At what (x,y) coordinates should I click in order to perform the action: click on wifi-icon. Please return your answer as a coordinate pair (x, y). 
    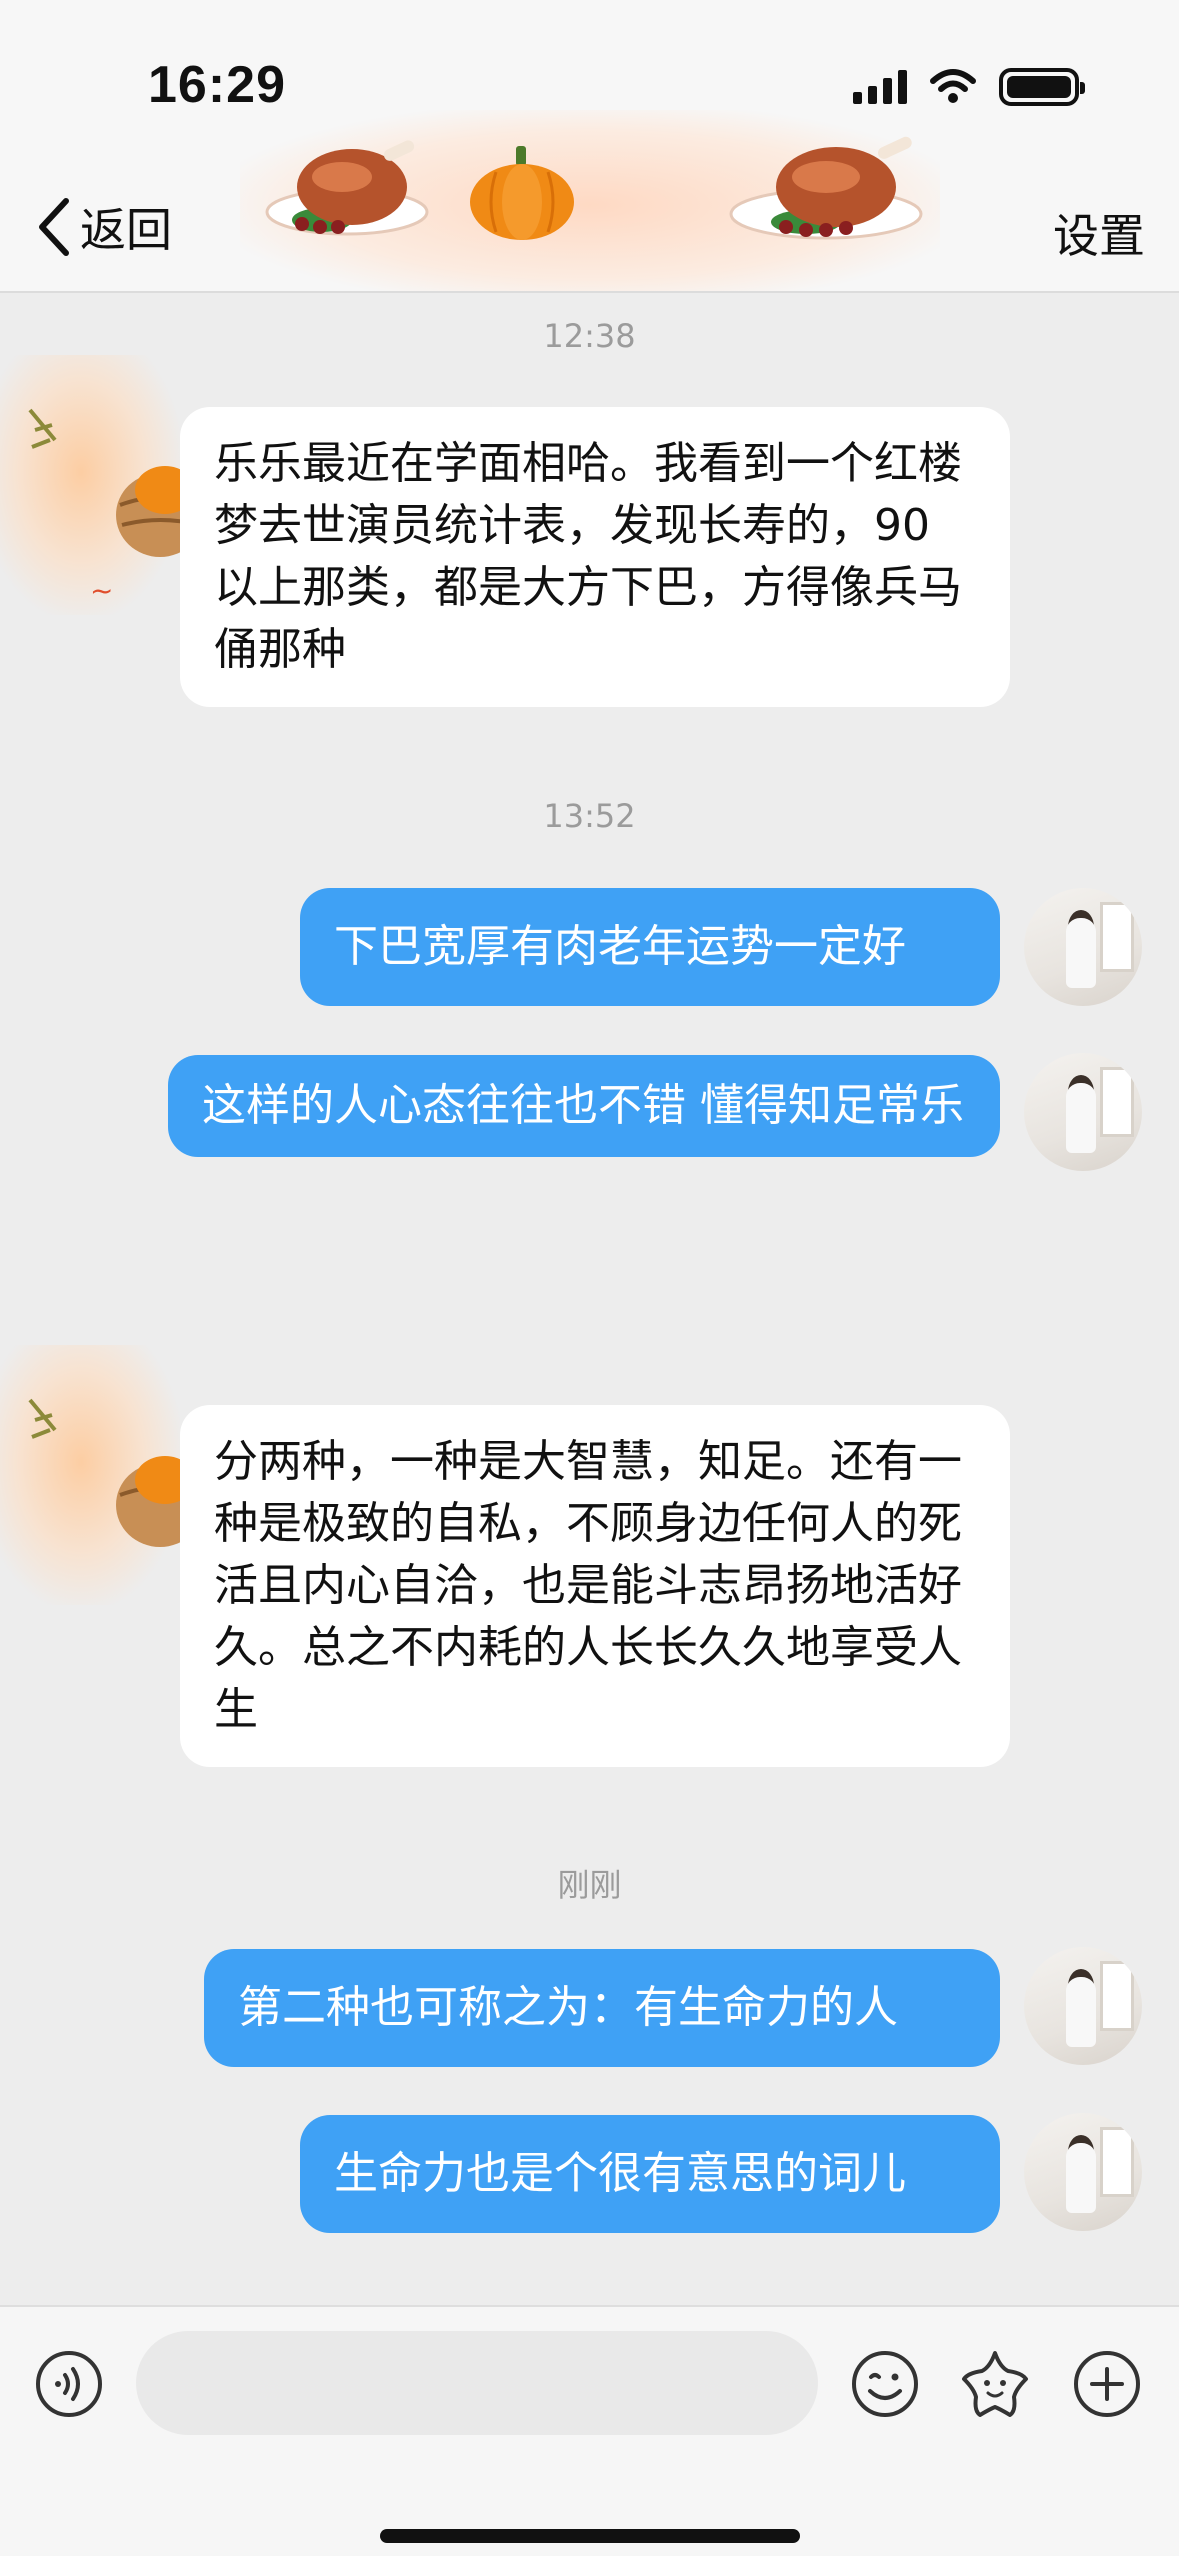
    Looking at the image, I should click on (953, 86).